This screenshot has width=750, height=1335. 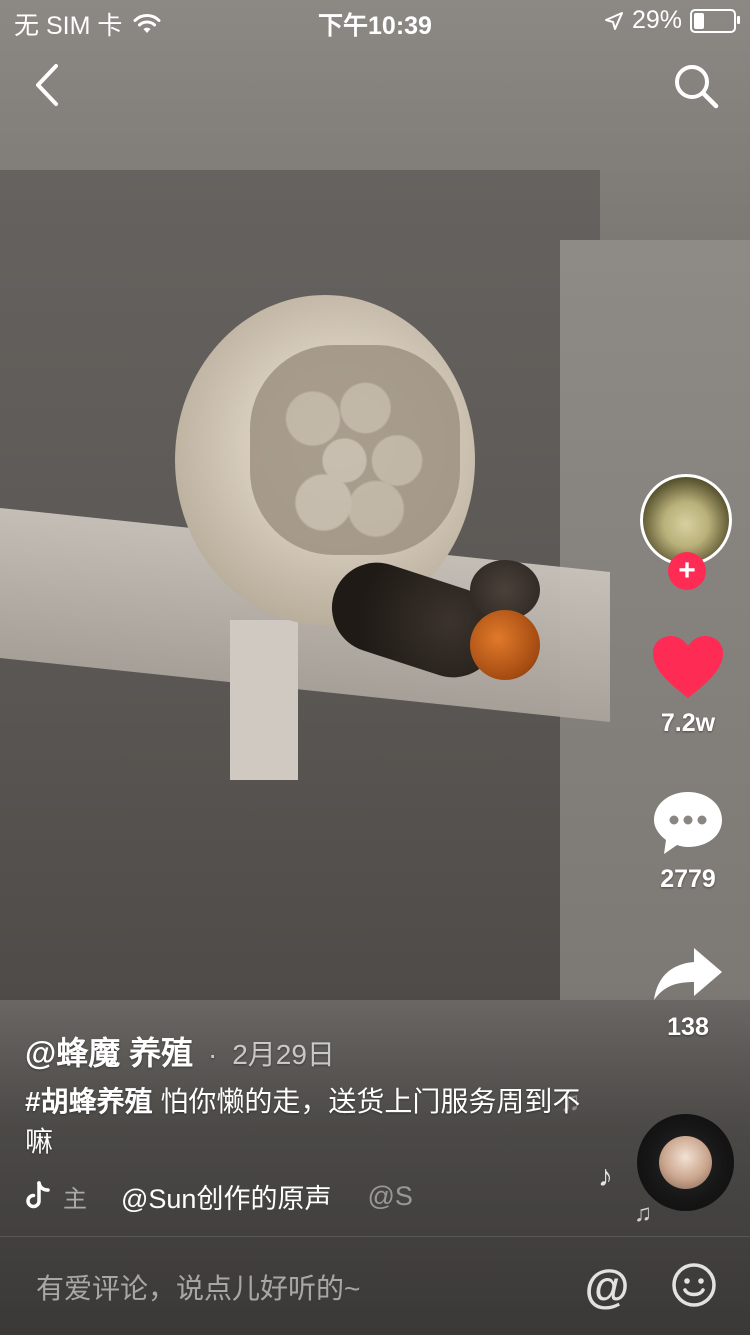 What do you see at coordinates (390, 1195) in the screenshot?
I see `music-marquee-suffix: @S` at bounding box center [390, 1195].